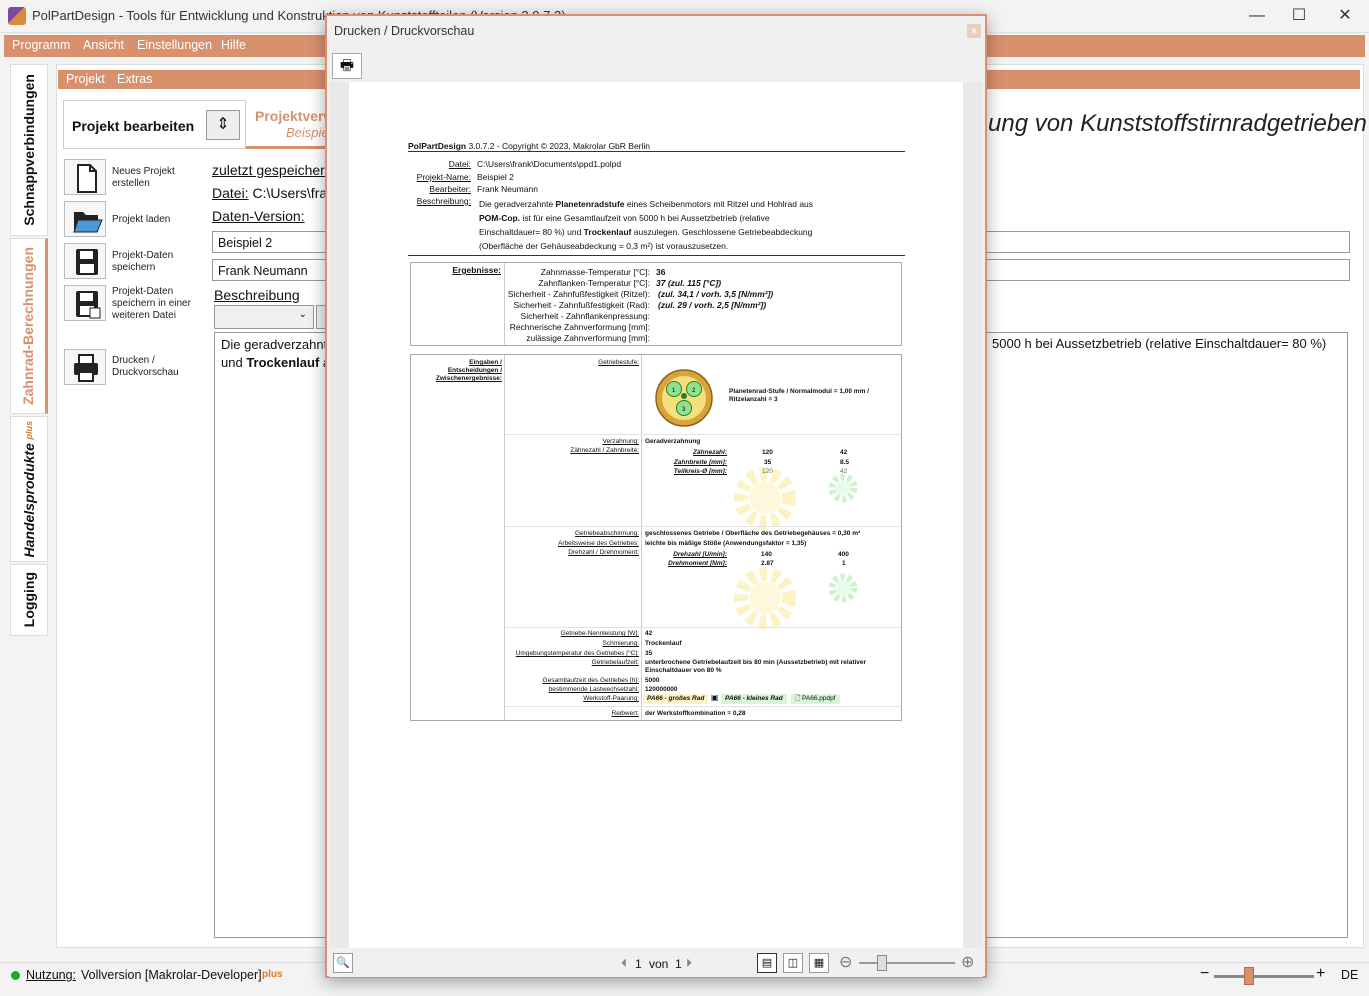 The height and width of the screenshot is (996, 1369). Describe the element at coordinates (29, 489) in the screenshot. I see `tab-handelsprodukte: Handelsprodukte plus` at that location.